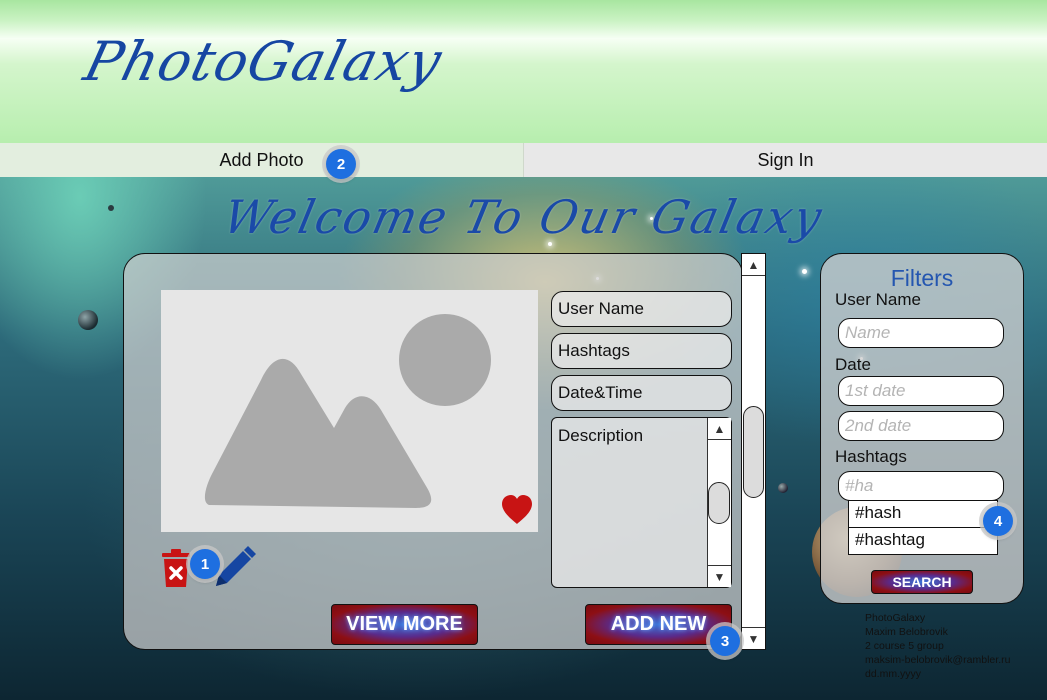 This screenshot has height=700, width=1047. Describe the element at coordinates (641, 351) in the screenshot. I see `post-hashtags: Hashtags` at that location.